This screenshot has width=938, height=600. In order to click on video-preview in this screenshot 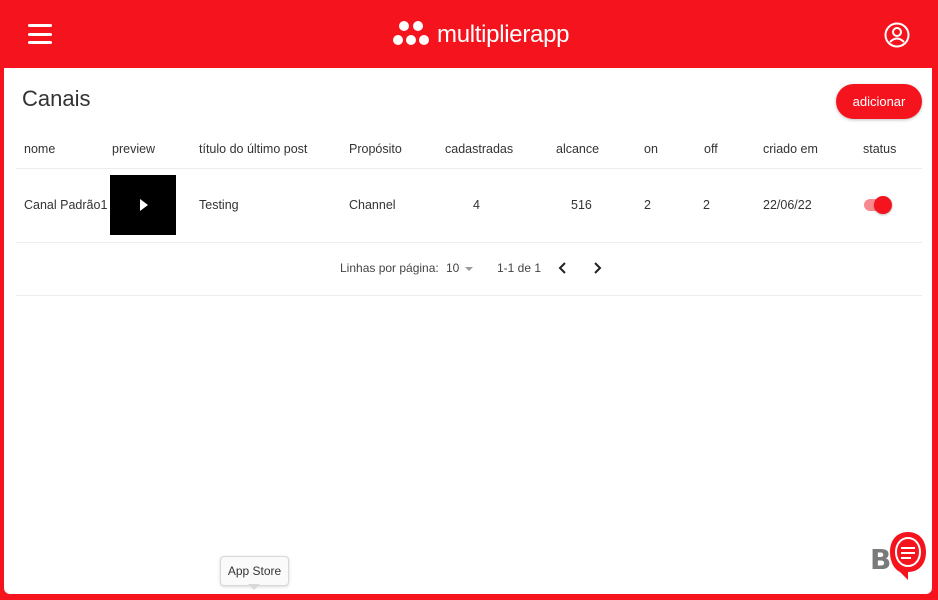, I will do `click(143, 205)`.